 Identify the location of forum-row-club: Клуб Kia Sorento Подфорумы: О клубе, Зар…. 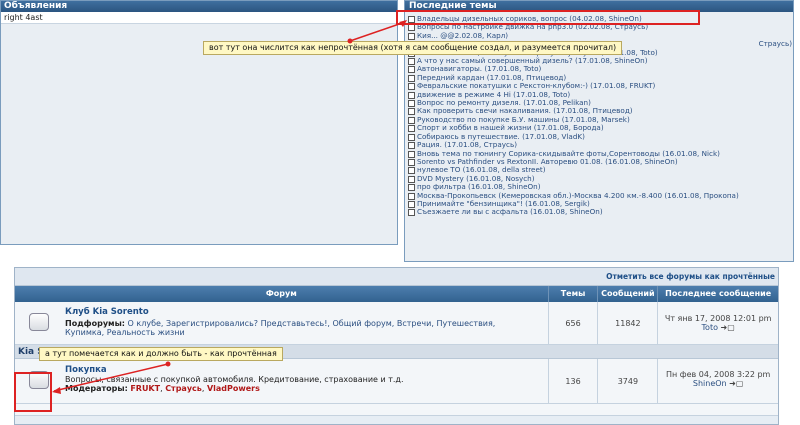
(396, 323).